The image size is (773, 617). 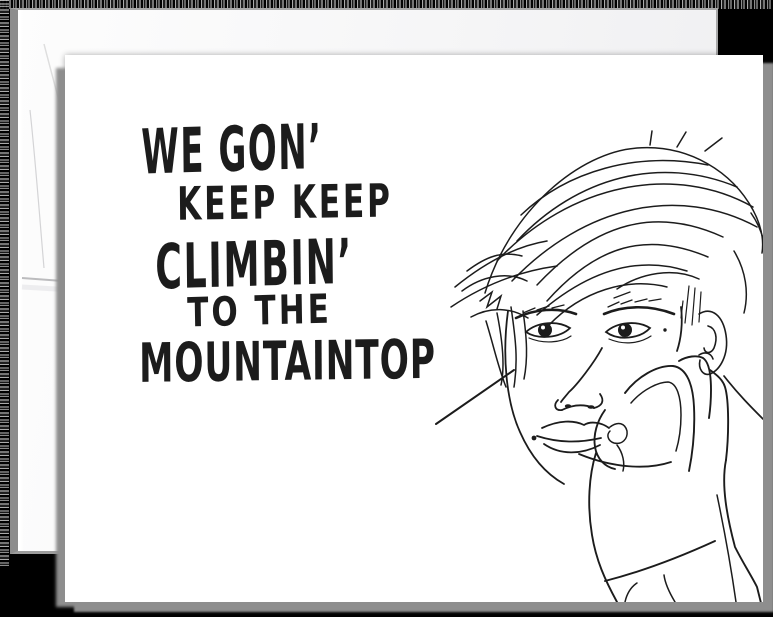 What do you see at coordinates (559, 388) in the screenshot?
I see `face-features` at bounding box center [559, 388].